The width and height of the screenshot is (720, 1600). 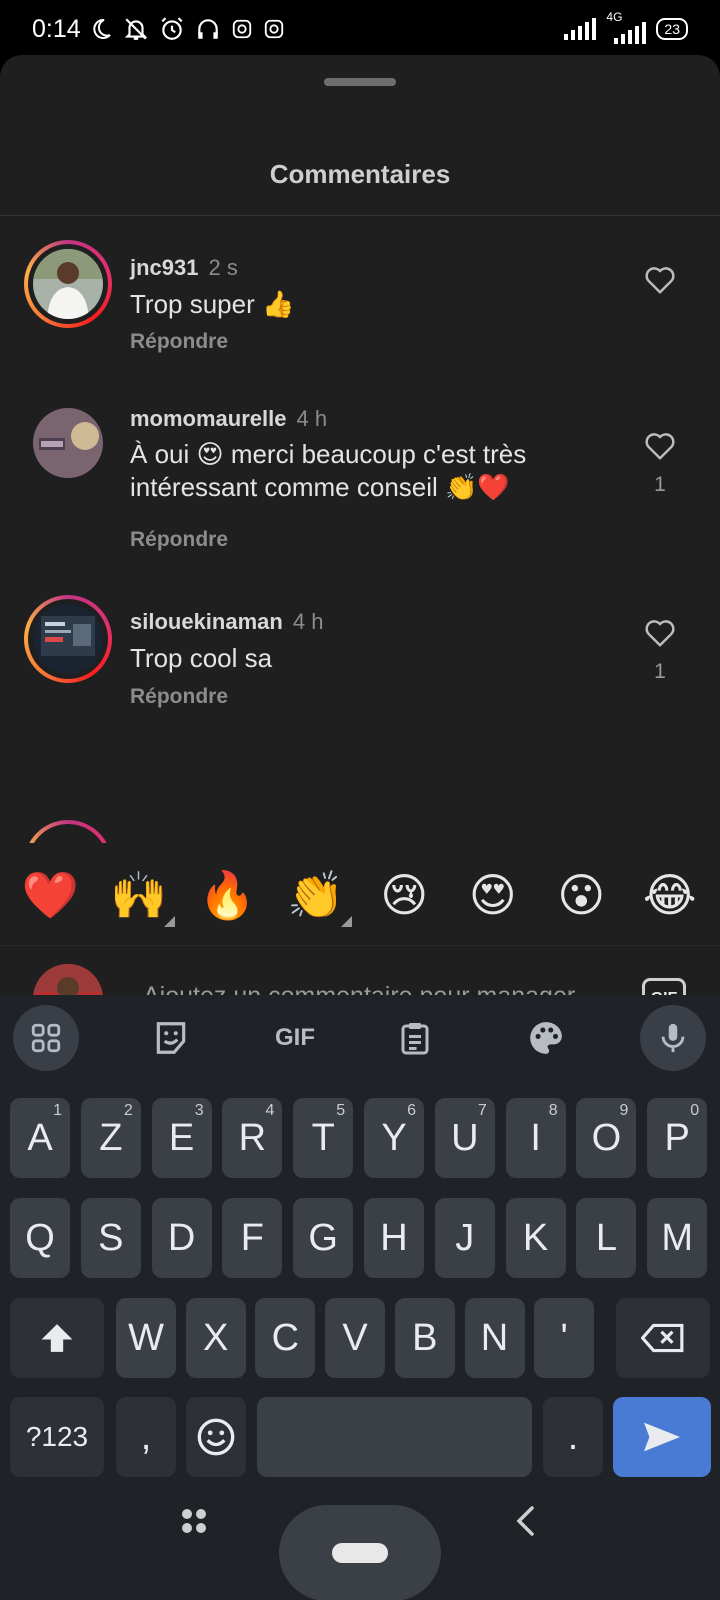 I want to click on sticker-button, so click(x=171, y=1038).